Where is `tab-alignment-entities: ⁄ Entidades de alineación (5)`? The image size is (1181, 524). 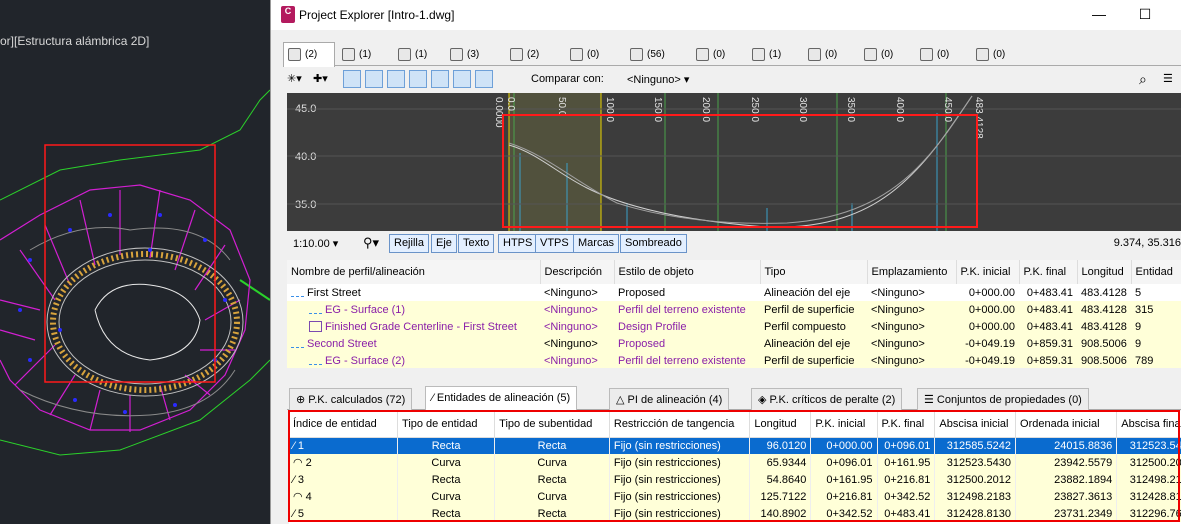
tab-alignment-entities: ⁄ Entidades de alineación (5) is located at coordinates (501, 398).